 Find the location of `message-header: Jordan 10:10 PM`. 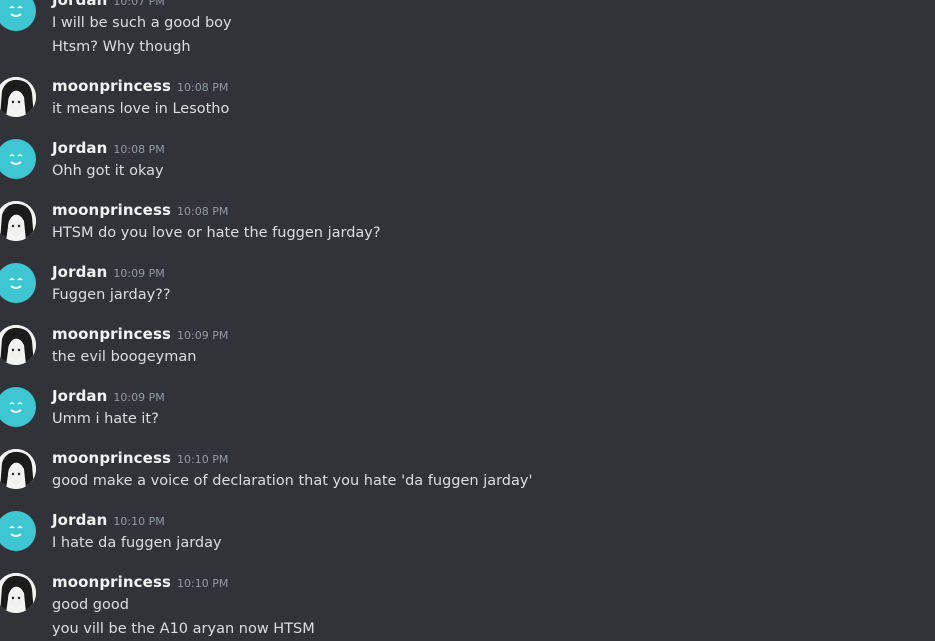

message-header: Jordan 10:10 PM is located at coordinates (108, 521).